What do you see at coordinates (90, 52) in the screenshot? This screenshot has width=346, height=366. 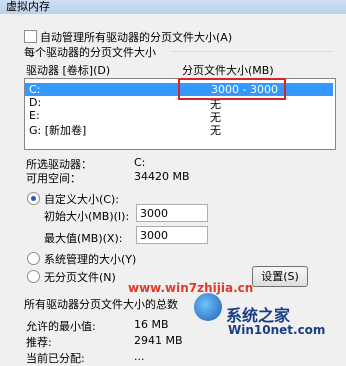 I see `group-title: 每个驱动器的分页文件大小` at bounding box center [90, 52].